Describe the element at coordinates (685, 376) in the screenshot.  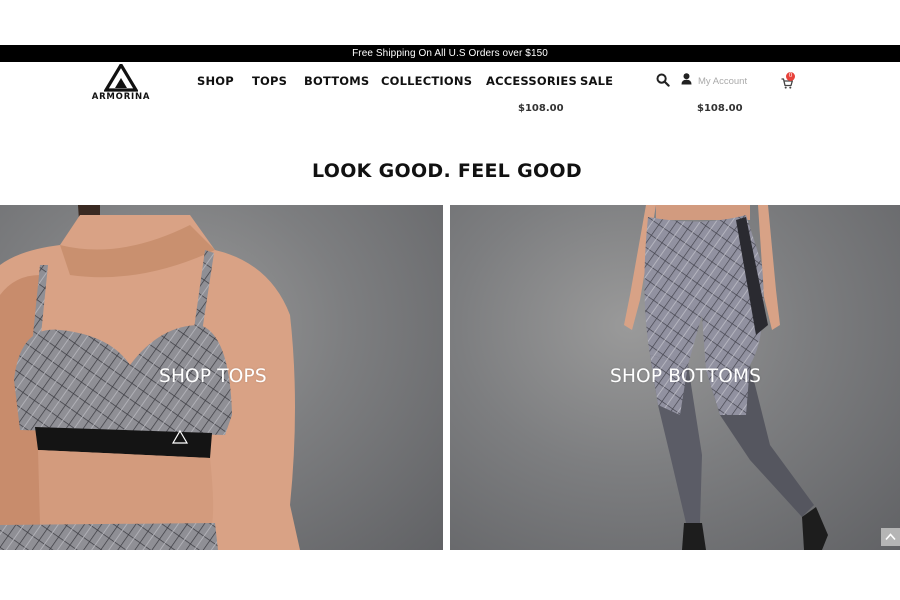
I see `shop-bottoms-label: SHOP BOTTOMS` at that location.